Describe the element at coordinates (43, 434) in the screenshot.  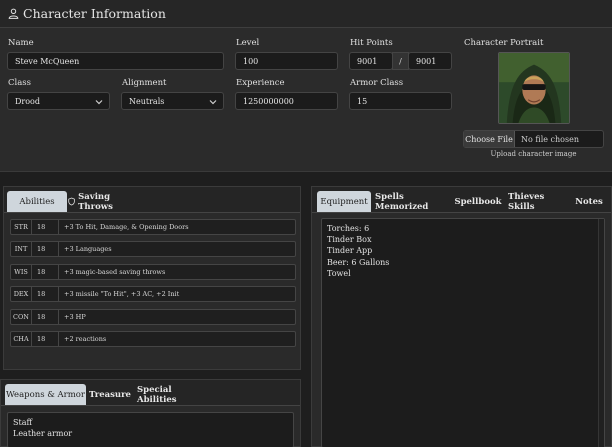
I see `weapon-line: Leather armor` at that location.